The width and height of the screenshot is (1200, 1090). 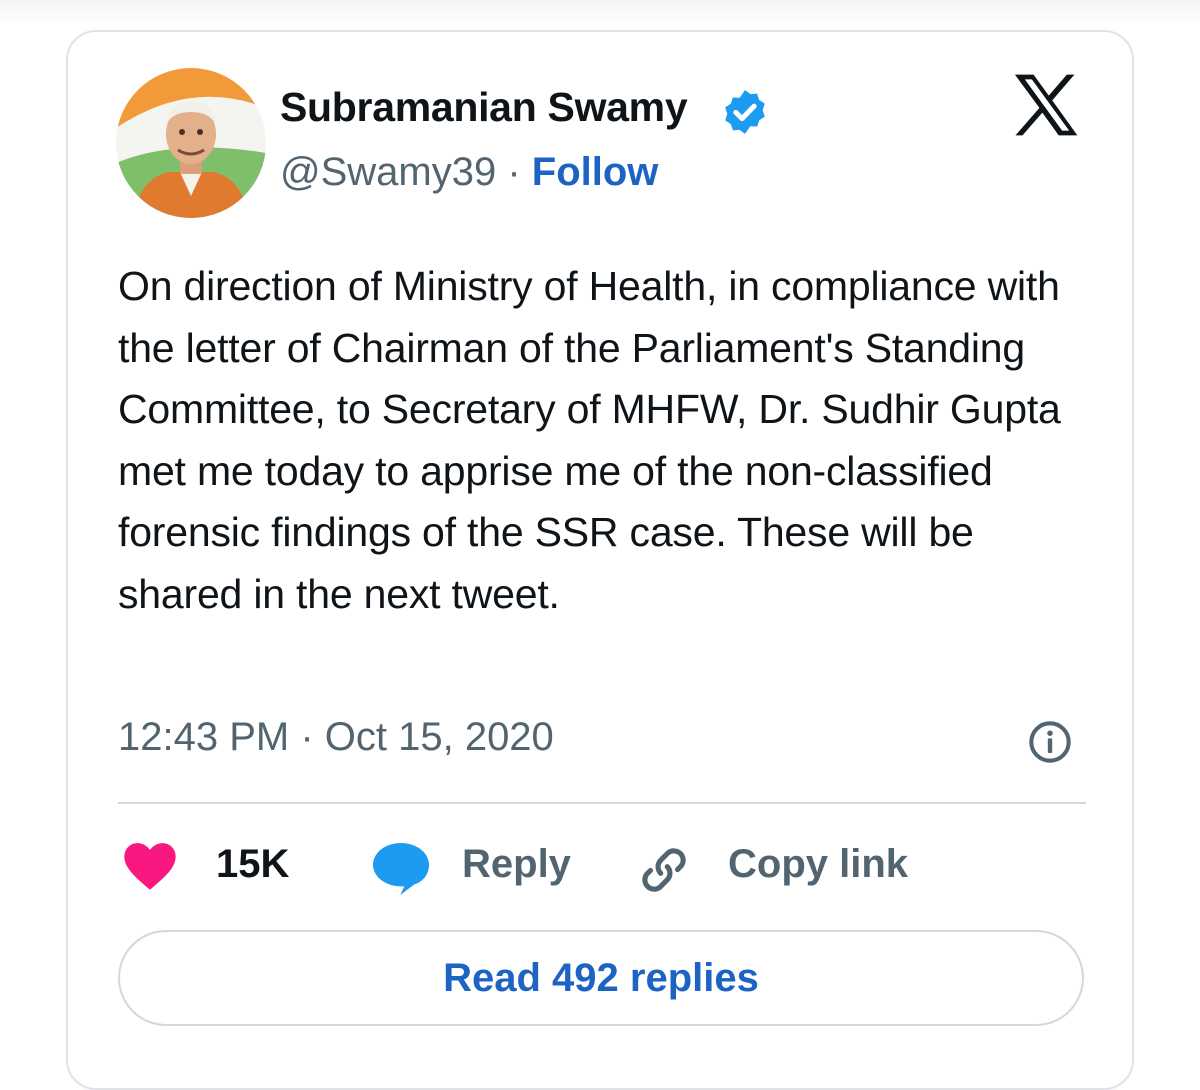 What do you see at coordinates (484, 107) in the screenshot?
I see `author-display-name: Subramanian Swamy` at bounding box center [484, 107].